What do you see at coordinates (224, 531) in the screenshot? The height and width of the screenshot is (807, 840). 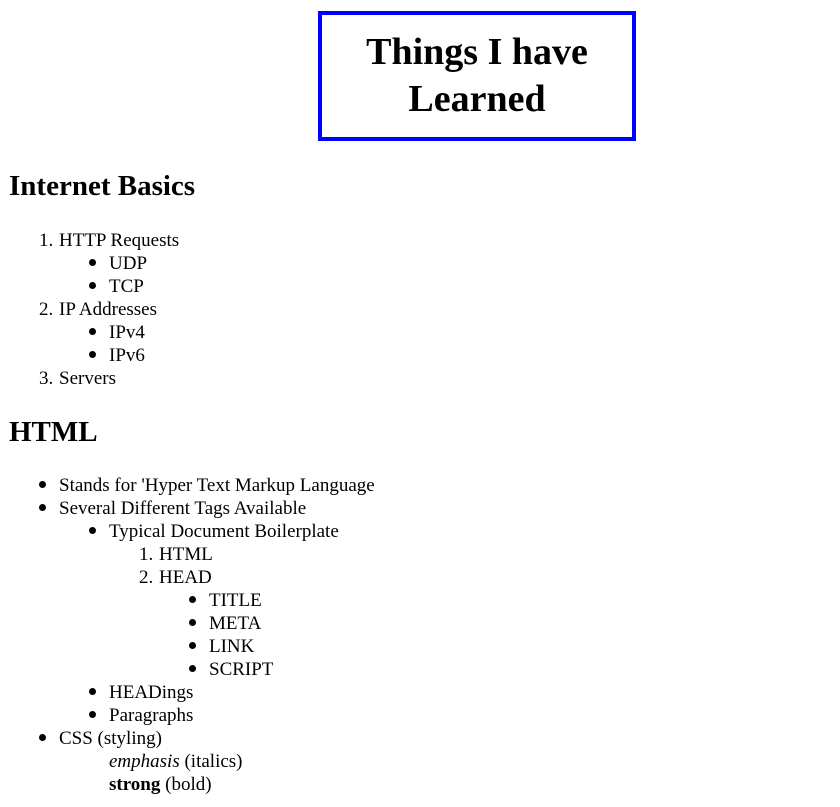 I see `list-item-boilerplate: Typical Document Boilerplate` at bounding box center [224, 531].